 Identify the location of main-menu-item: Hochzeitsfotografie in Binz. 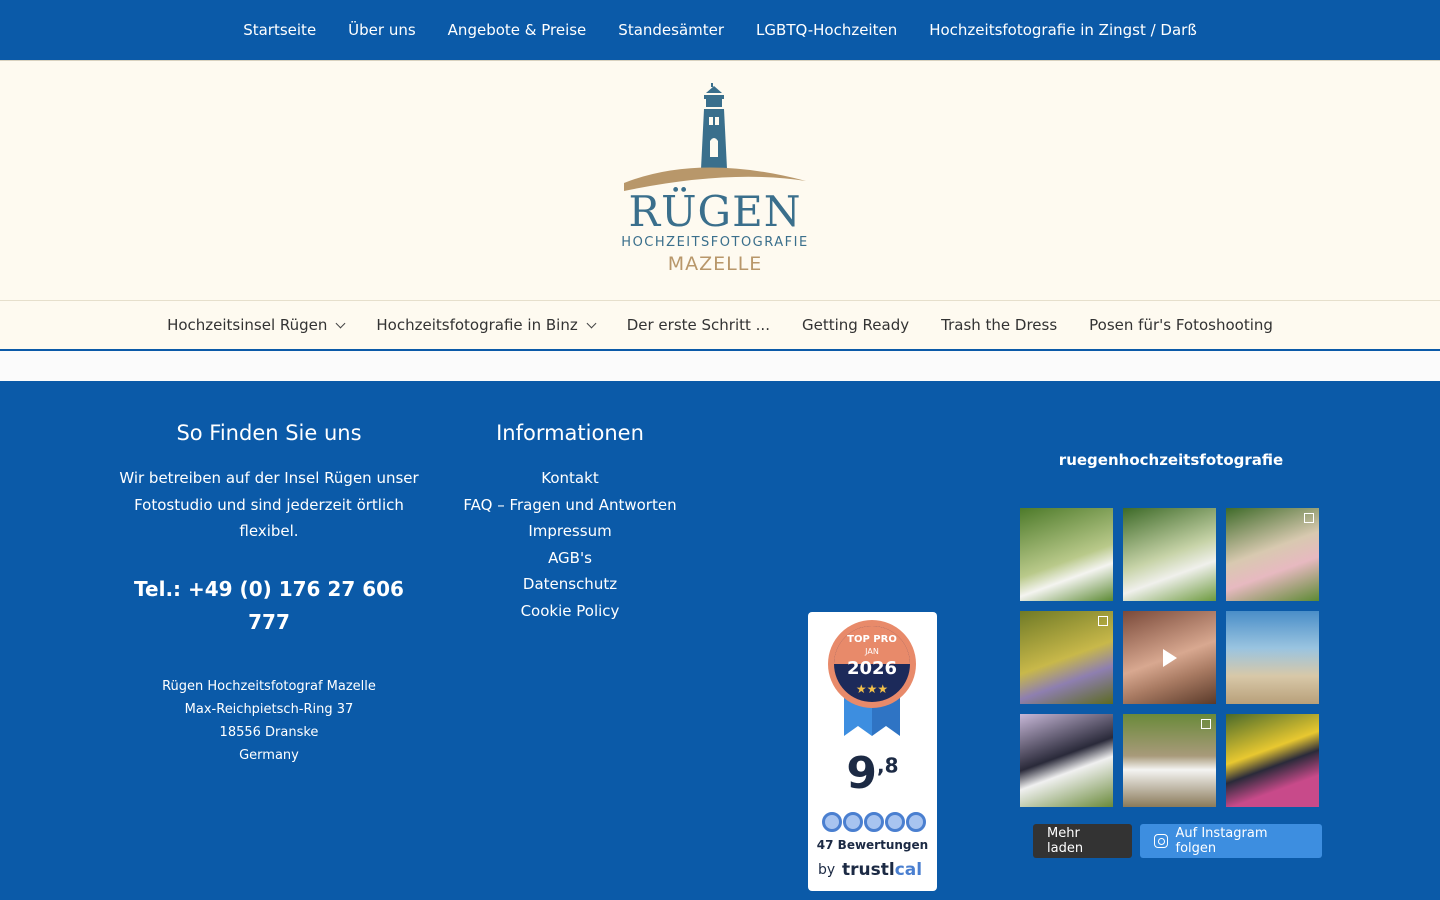
(486, 325).